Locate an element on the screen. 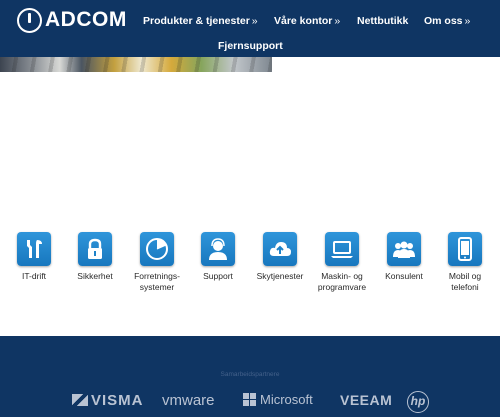 This screenshot has width=500, height=417. nav-label: Våre kontor is located at coordinates (303, 21).